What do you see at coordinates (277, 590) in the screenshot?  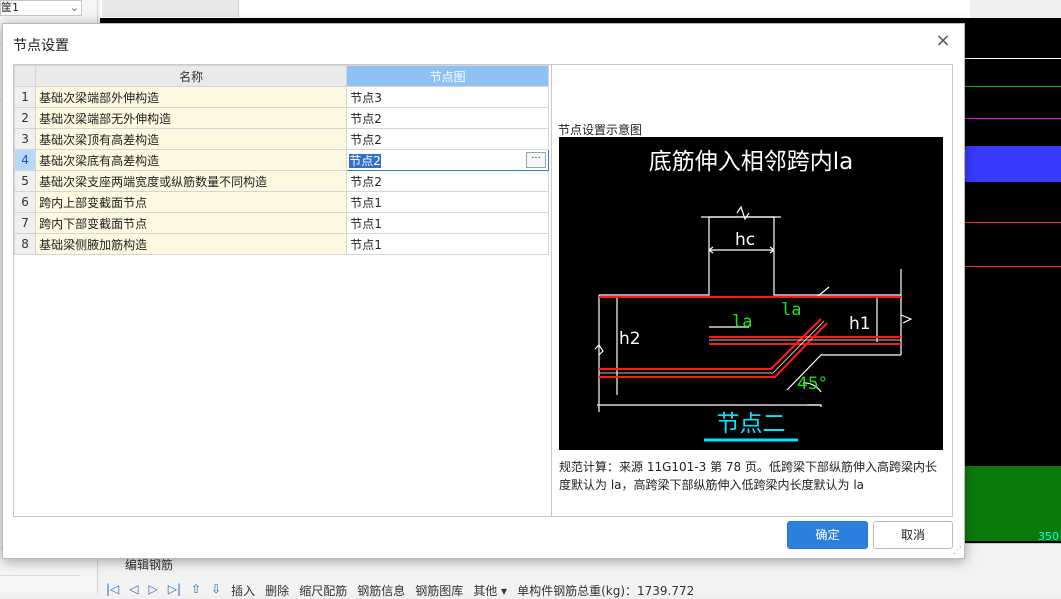 I see `delete-button: 删除` at bounding box center [277, 590].